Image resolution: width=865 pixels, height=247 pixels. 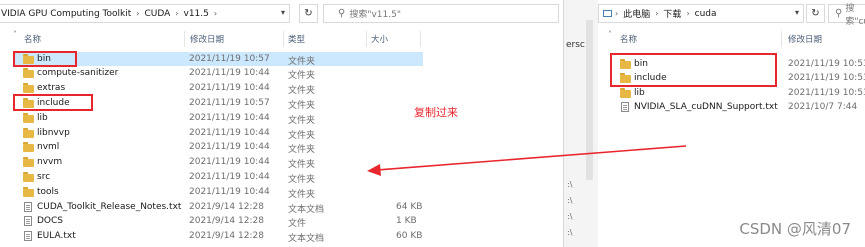 What do you see at coordinates (48, 191) in the screenshot?
I see `item-name: tools` at bounding box center [48, 191].